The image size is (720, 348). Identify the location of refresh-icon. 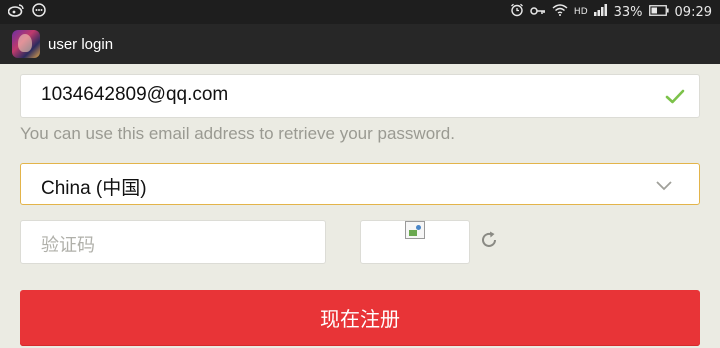
(489, 242).